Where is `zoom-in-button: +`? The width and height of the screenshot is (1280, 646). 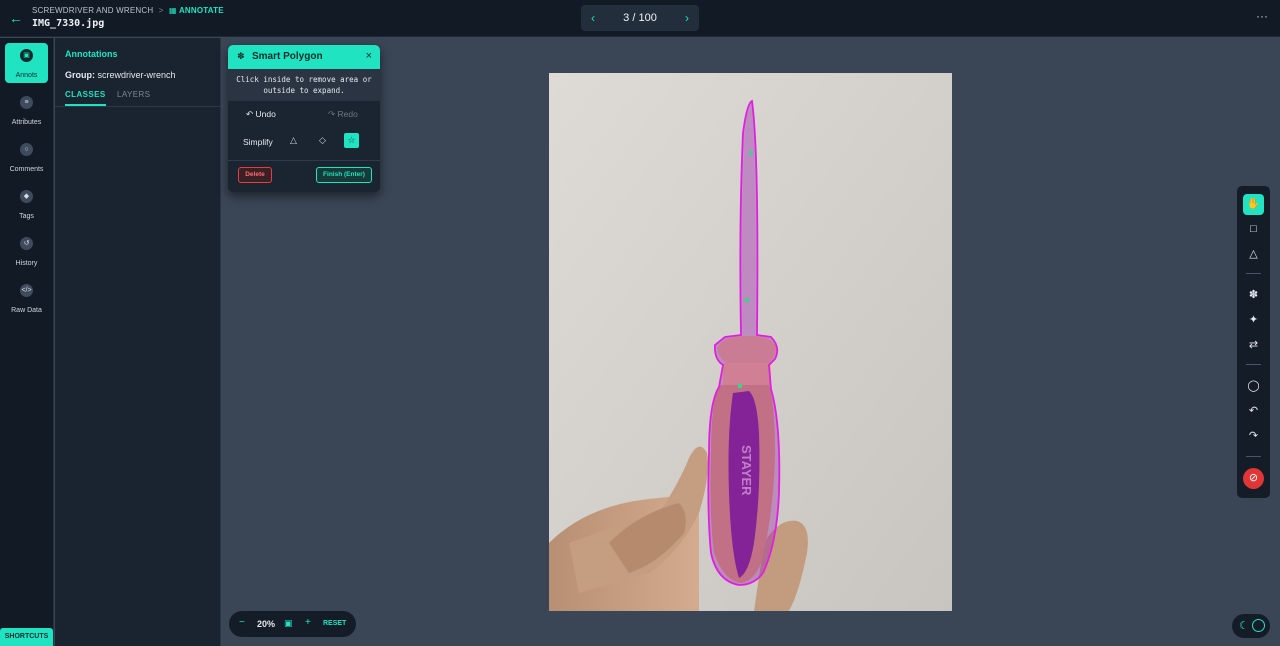
zoom-in-button: + is located at coordinates (308, 622).